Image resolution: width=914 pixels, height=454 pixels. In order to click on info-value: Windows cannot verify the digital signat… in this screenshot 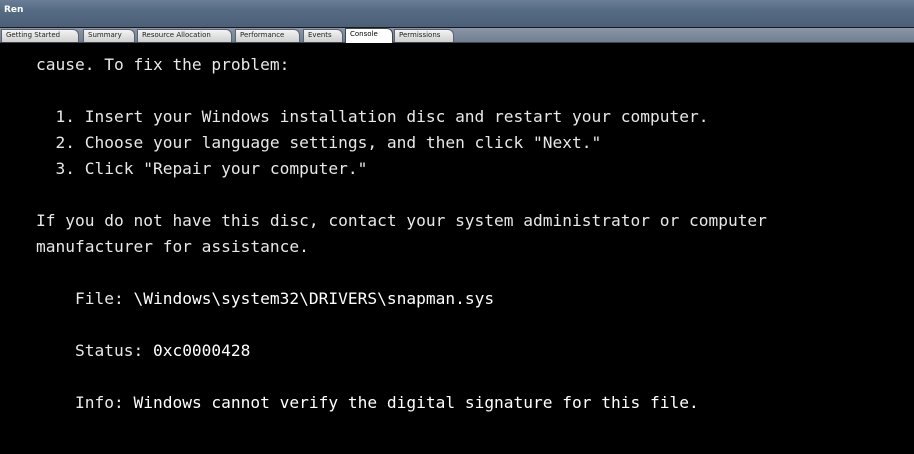, I will do `click(416, 402)`.